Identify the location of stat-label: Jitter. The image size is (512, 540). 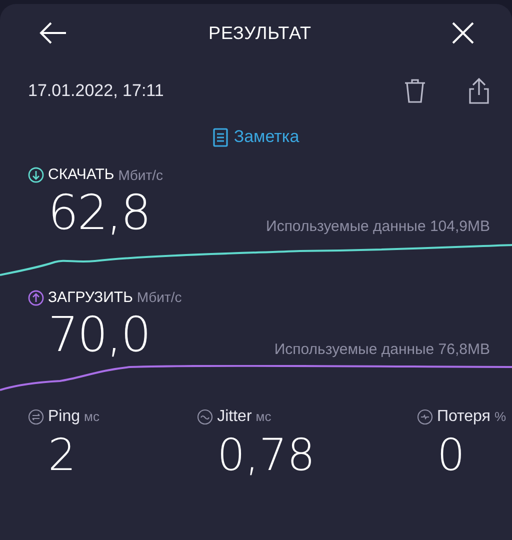
(234, 417).